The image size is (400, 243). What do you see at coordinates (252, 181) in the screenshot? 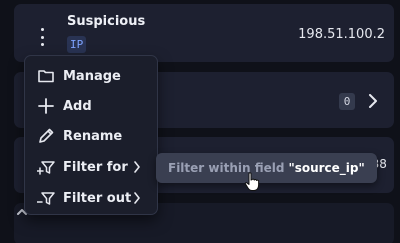
I see `hand-cursor-icon` at bounding box center [252, 181].